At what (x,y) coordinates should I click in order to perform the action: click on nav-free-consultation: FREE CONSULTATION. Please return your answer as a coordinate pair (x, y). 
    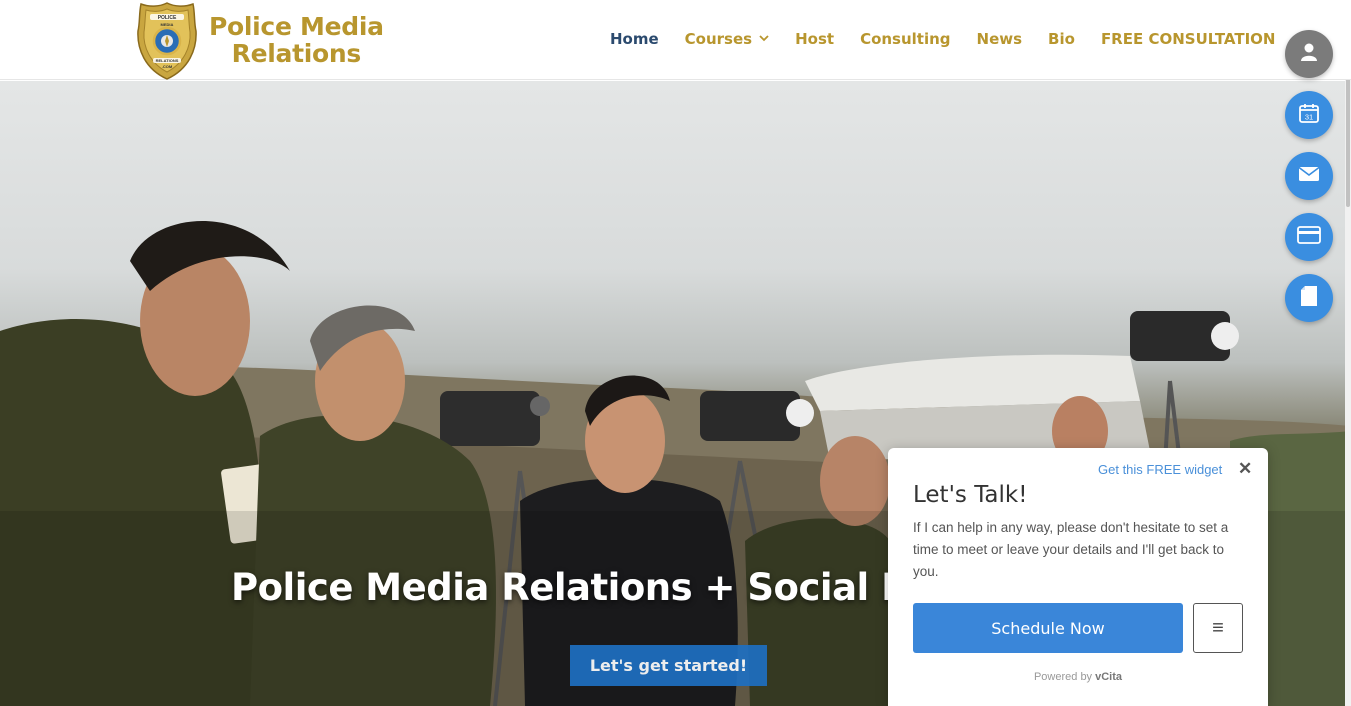
    Looking at the image, I should click on (1188, 39).